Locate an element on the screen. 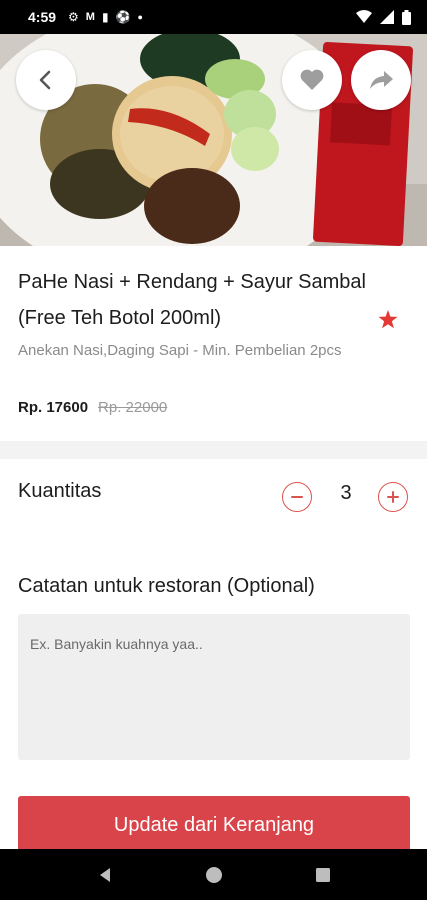  product-old-price: Rp. 22000 is located at coordinates (133, 407).